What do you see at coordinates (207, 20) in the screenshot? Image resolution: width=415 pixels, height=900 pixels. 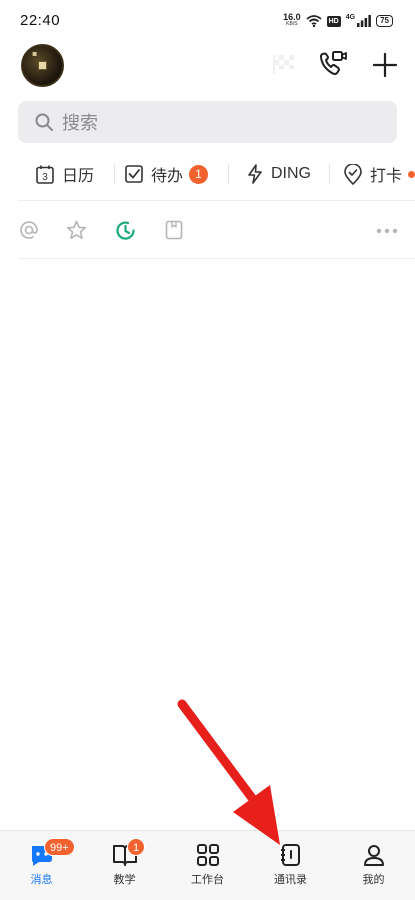 I see `status-bar: 22:40 16.0 KB/S HD 4G 75` at bounding box center [207, 20].